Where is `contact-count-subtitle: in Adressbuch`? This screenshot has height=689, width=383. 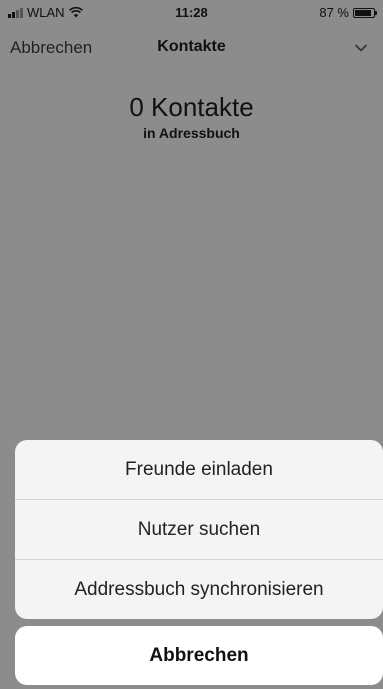 contact-count-subtitle: in Adressbuch is located at coordinates (191, 133).